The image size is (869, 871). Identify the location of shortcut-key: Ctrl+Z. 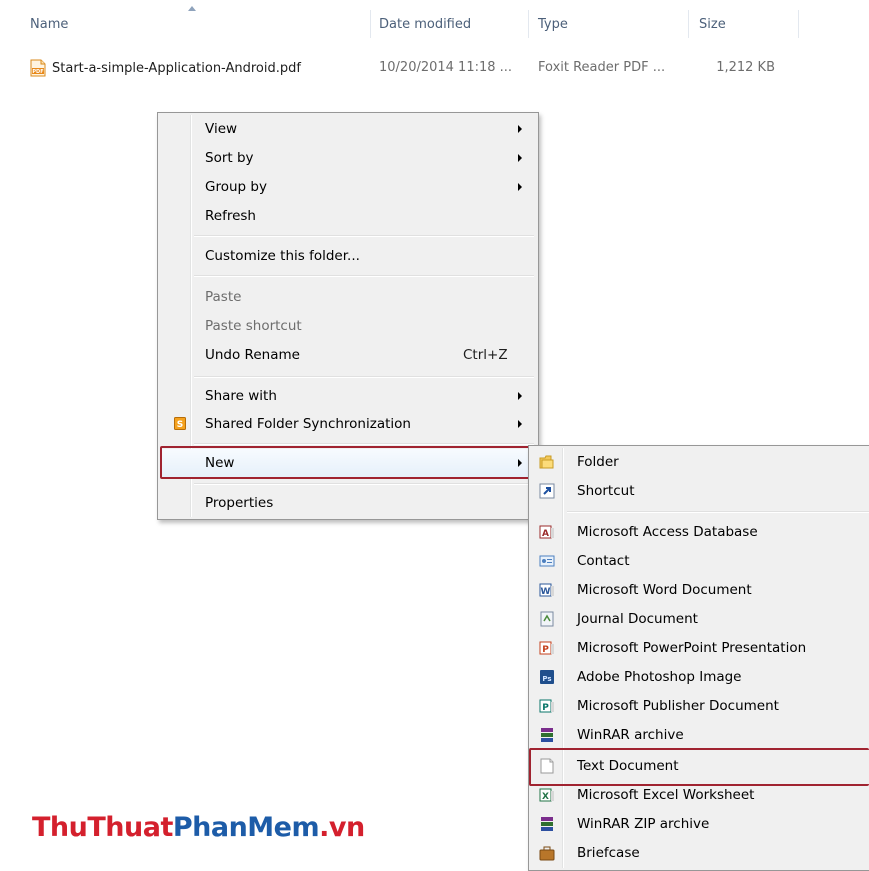
(485, 355).